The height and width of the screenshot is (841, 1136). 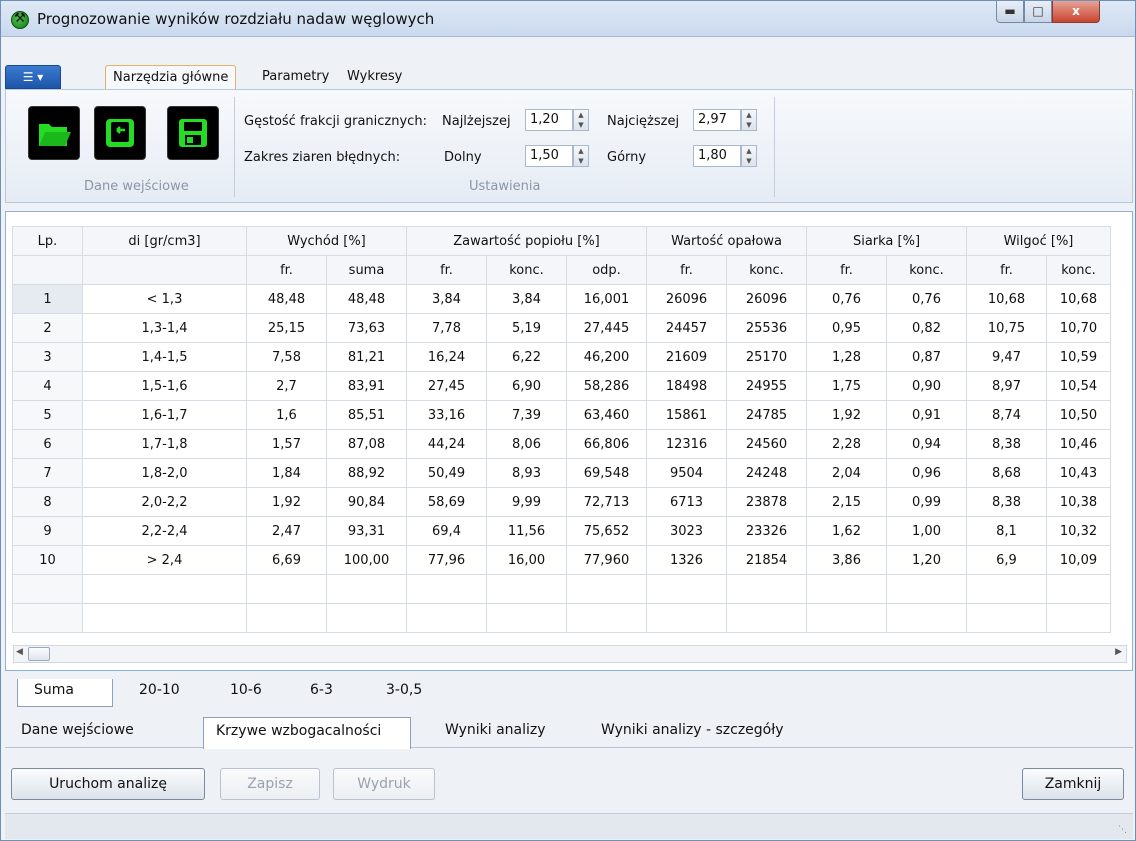 I want to click on table-cell: 10,09, so click(x=1078, y=560).